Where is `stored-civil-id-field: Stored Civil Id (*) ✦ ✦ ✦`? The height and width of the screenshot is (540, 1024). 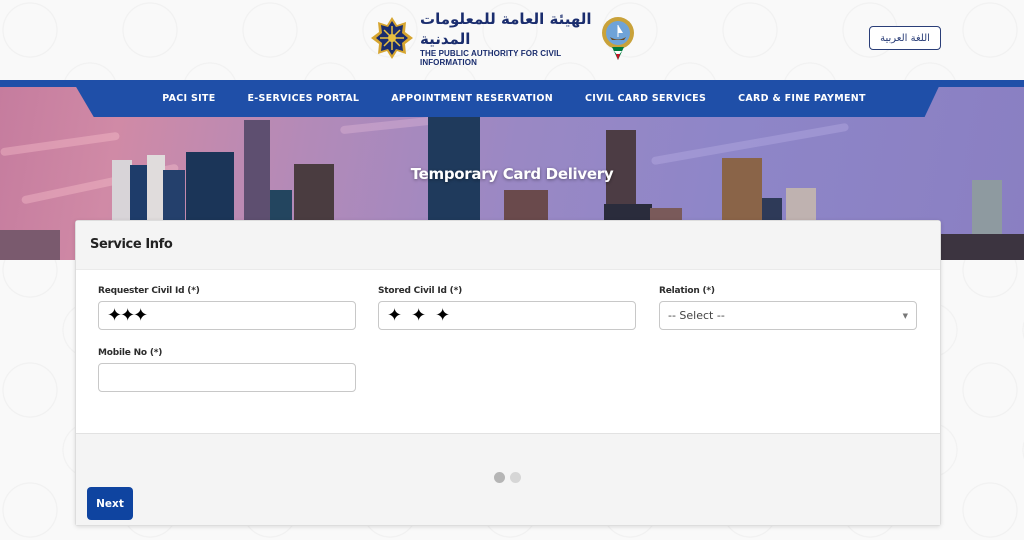
stored-civil-id-field: Stored Civil Id (*) ✦ ✦ ✦ is located at coordinates (507, 308).